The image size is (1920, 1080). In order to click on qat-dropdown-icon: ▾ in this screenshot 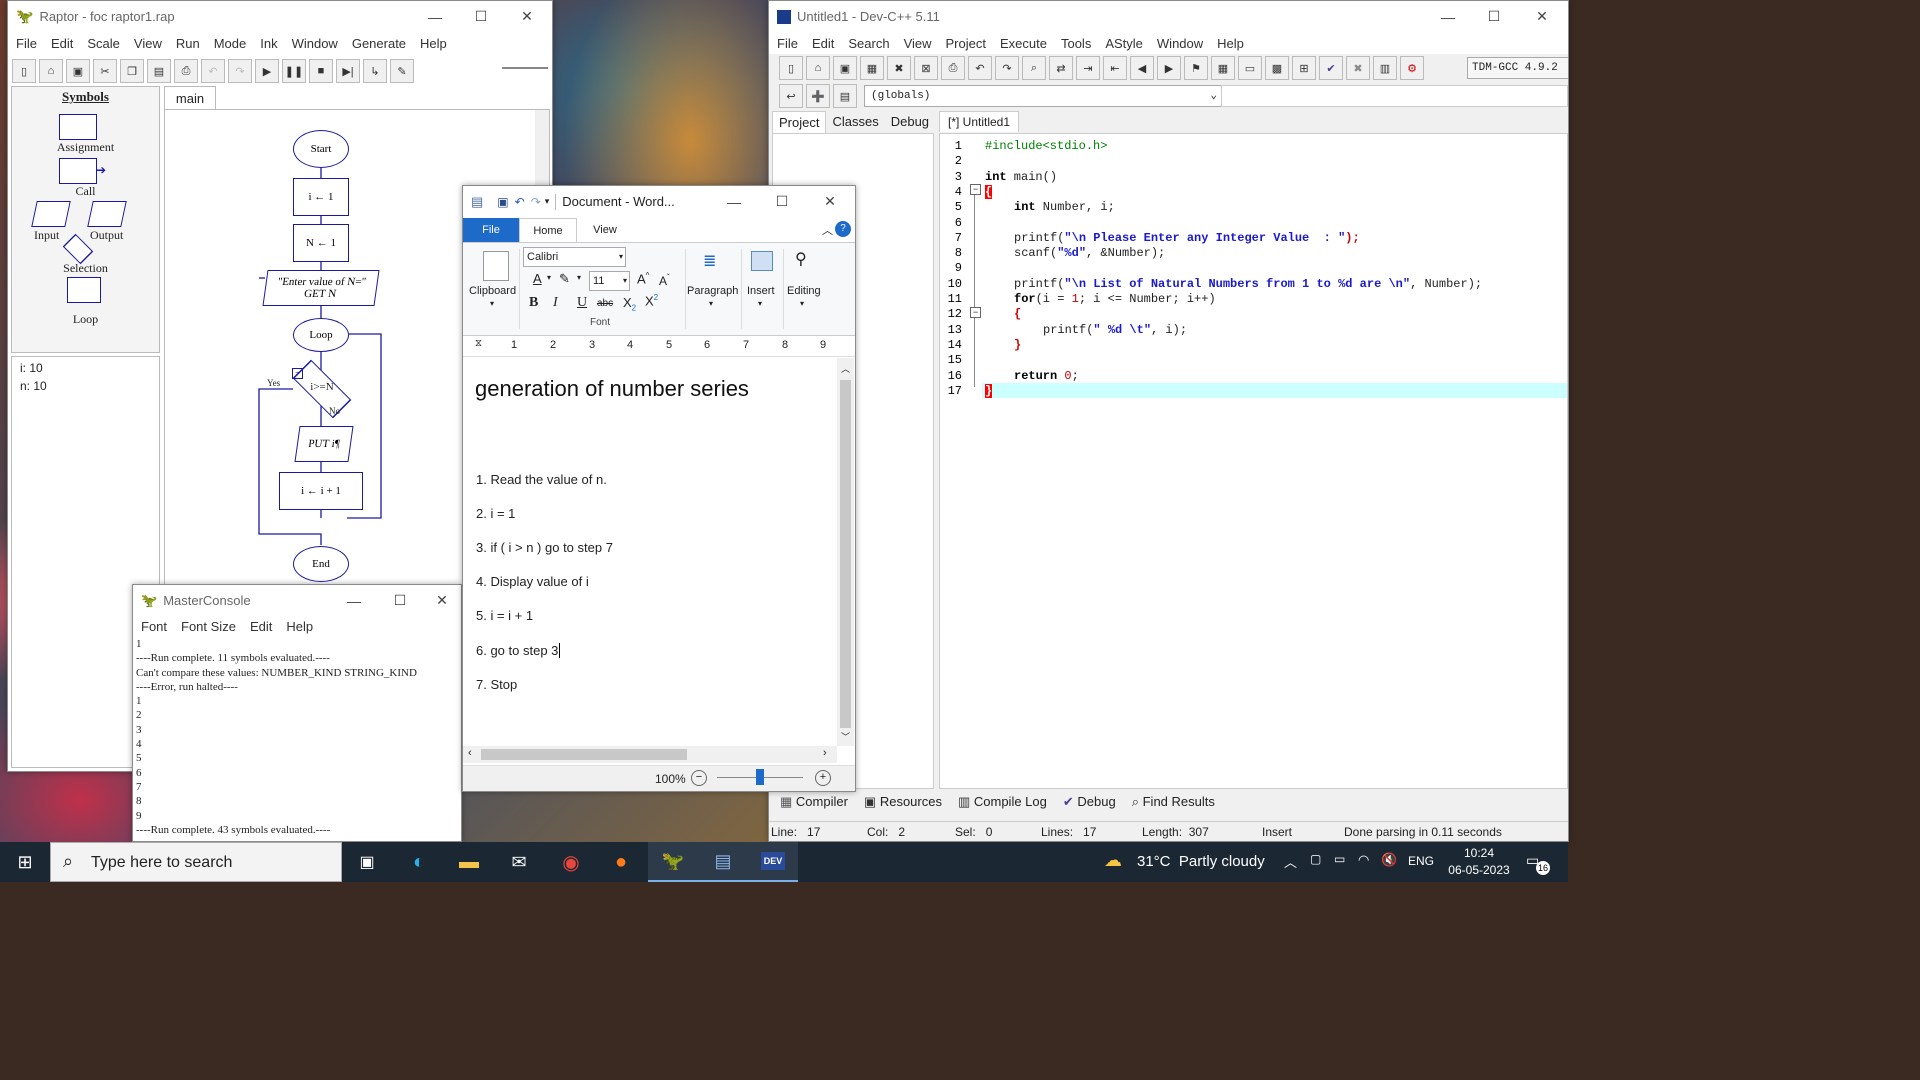, I will do `click(547, 201)`.